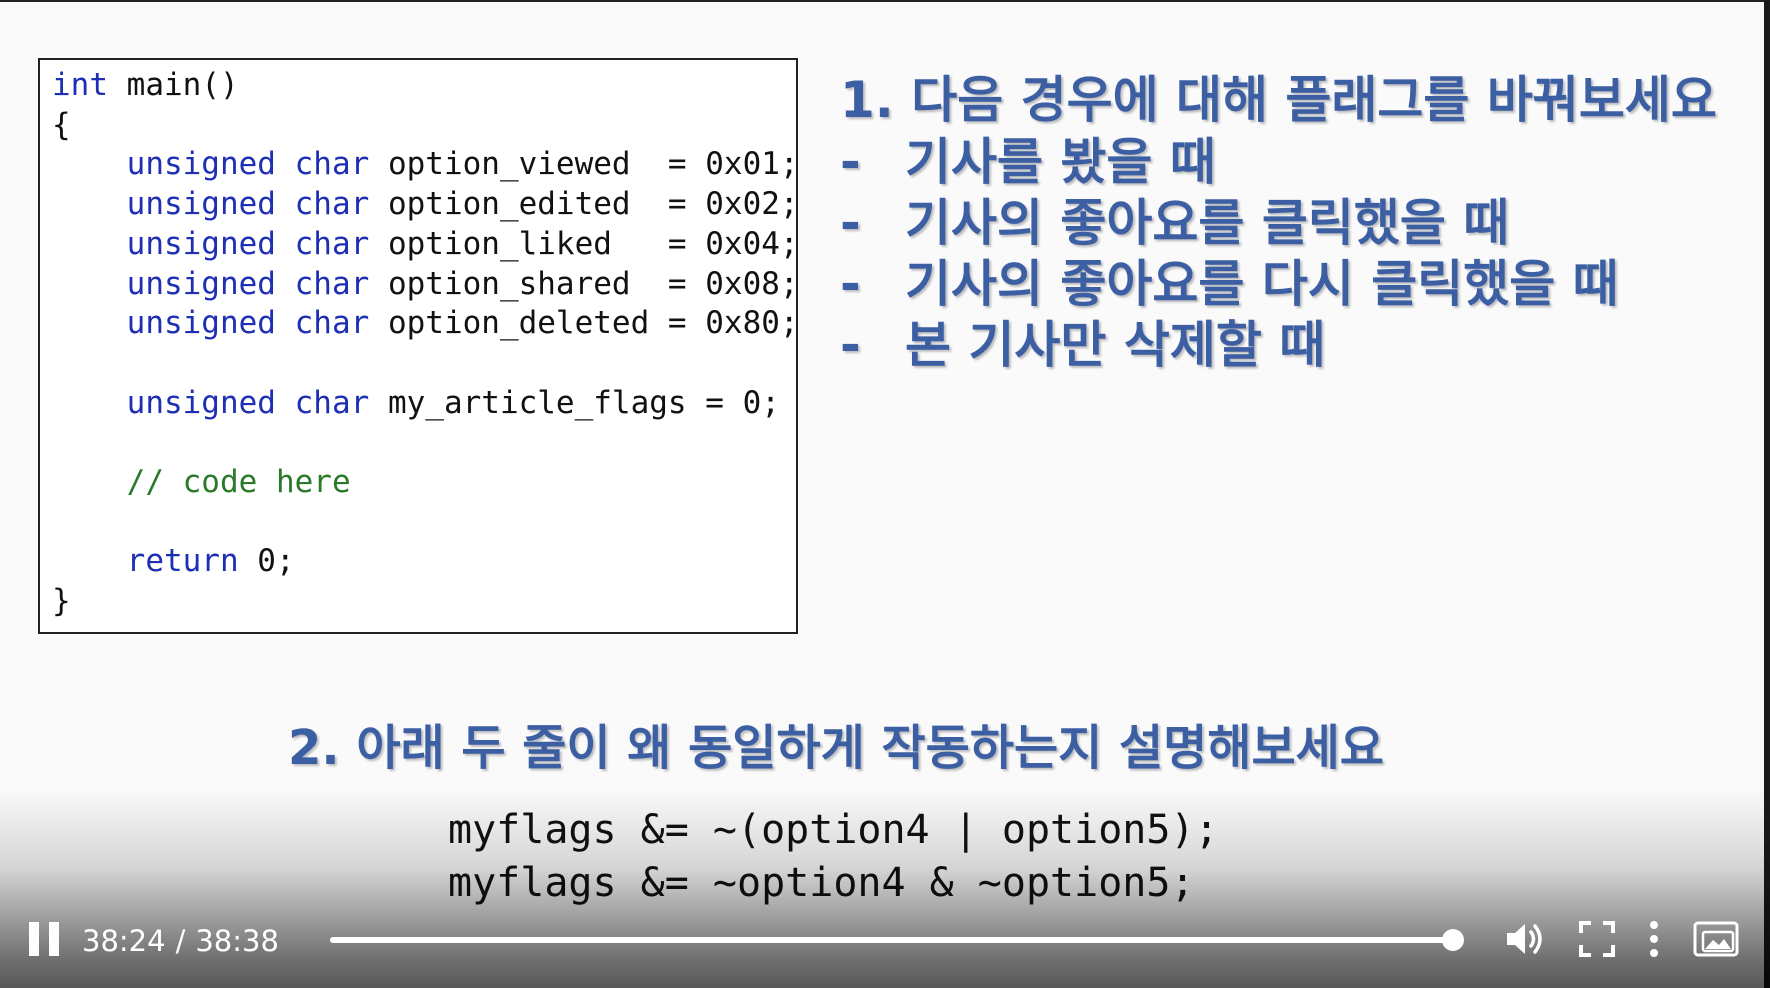 This screenshot has width=1770, height=988. I want to click on code-line: return 0;, so click(210, 561).